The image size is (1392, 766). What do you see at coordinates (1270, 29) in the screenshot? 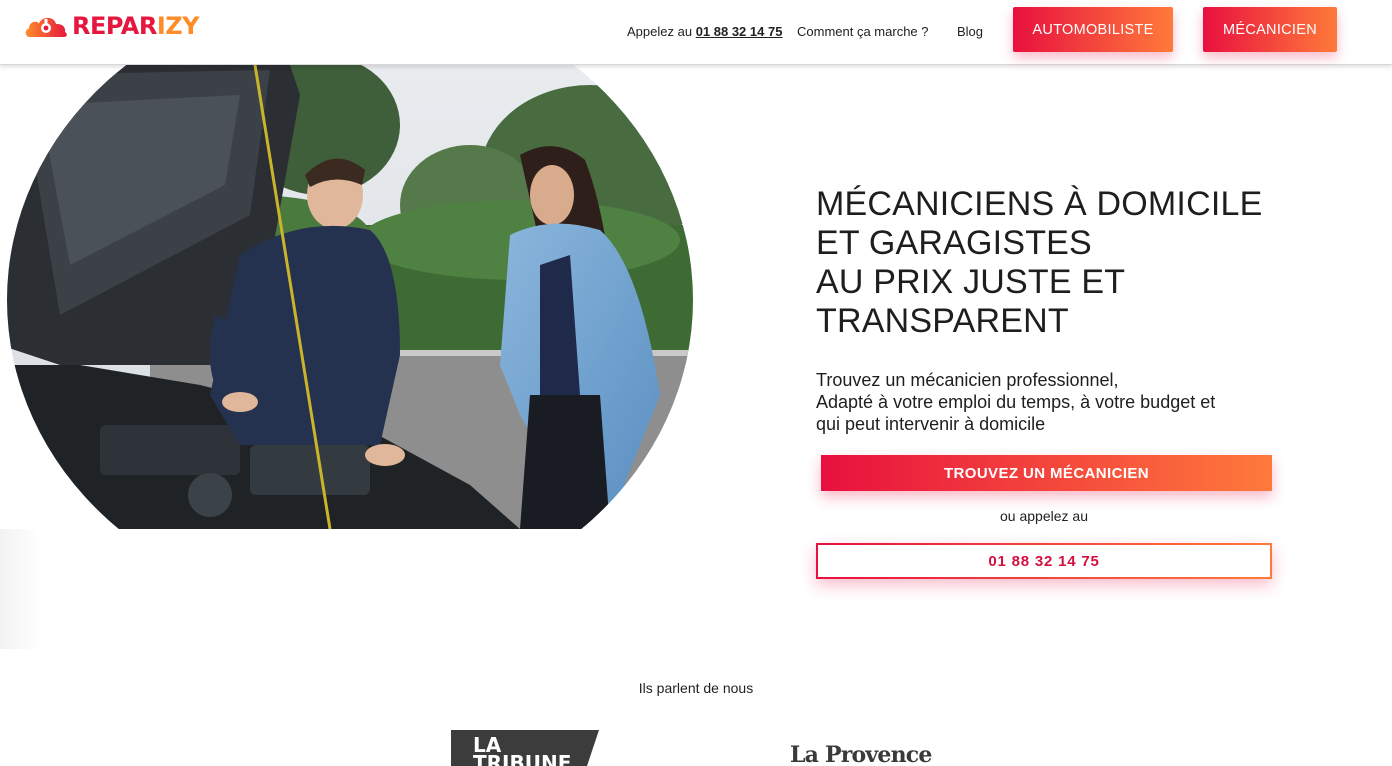
I see `mechanic-button: MÉCANICIEN` at bounding box center [1270, 29].